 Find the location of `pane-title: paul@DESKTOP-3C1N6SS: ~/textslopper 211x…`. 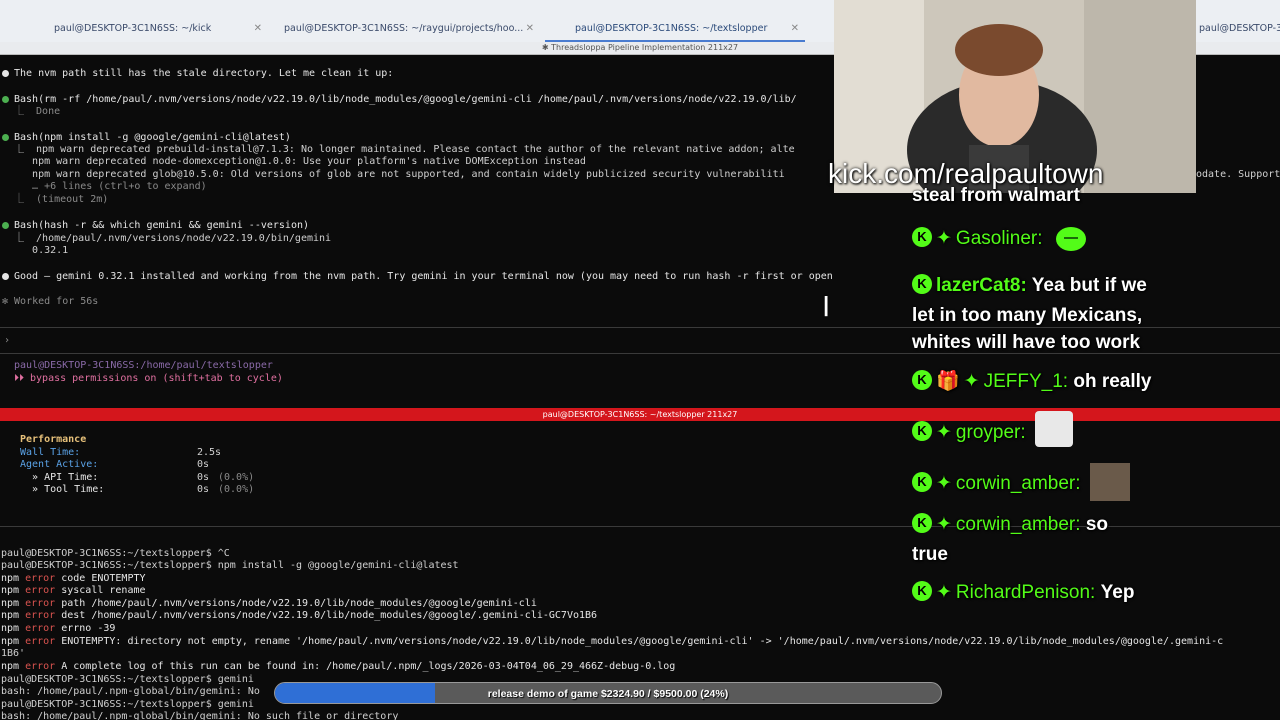

pane-title: paul@DESKTOP-3C1N6SS: ~/textslopper 211x… is located at coordinates (640, 414).